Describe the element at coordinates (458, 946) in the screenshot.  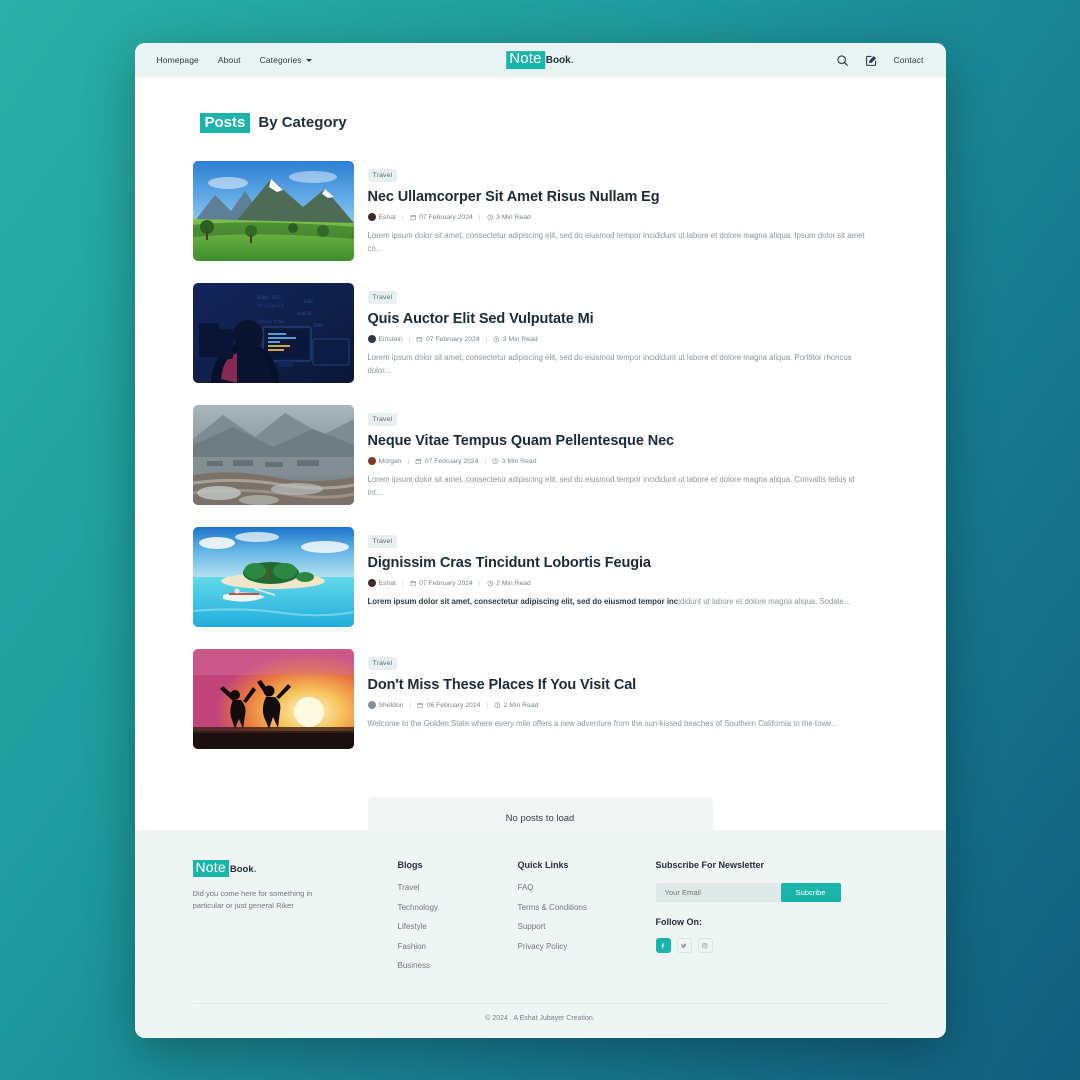
I see `footer-blog-link: Fashion` at that location.